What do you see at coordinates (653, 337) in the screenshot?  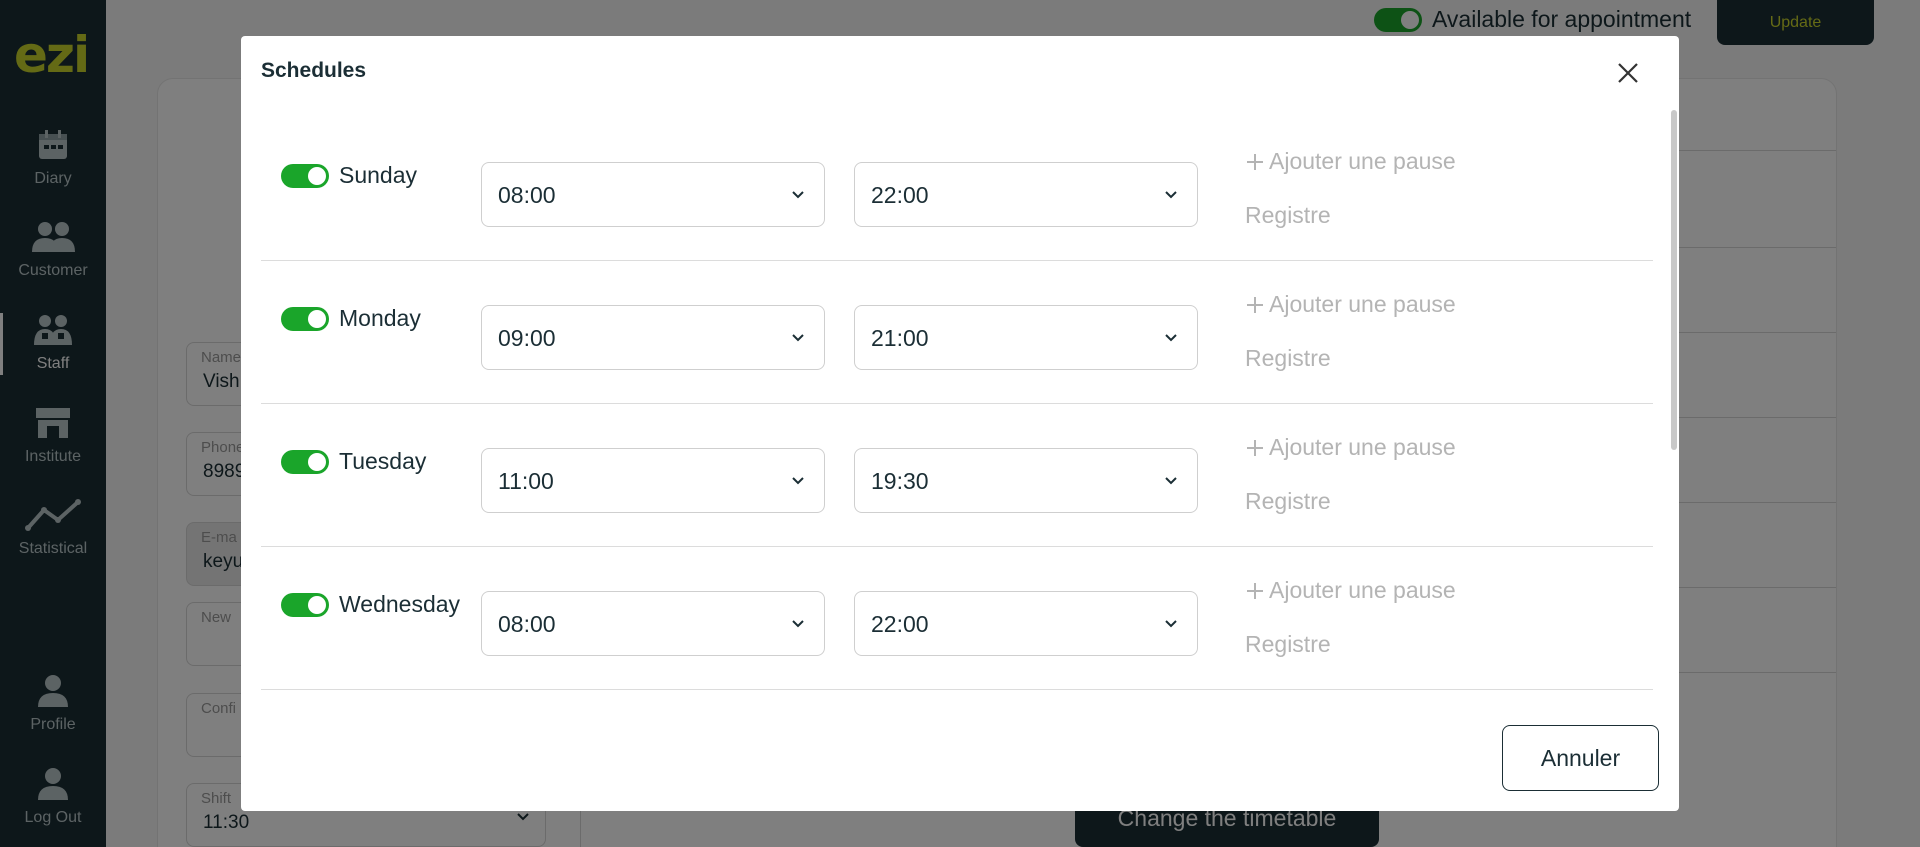 I see `start-time-select: 09:00` at bounding box center [653, 337].